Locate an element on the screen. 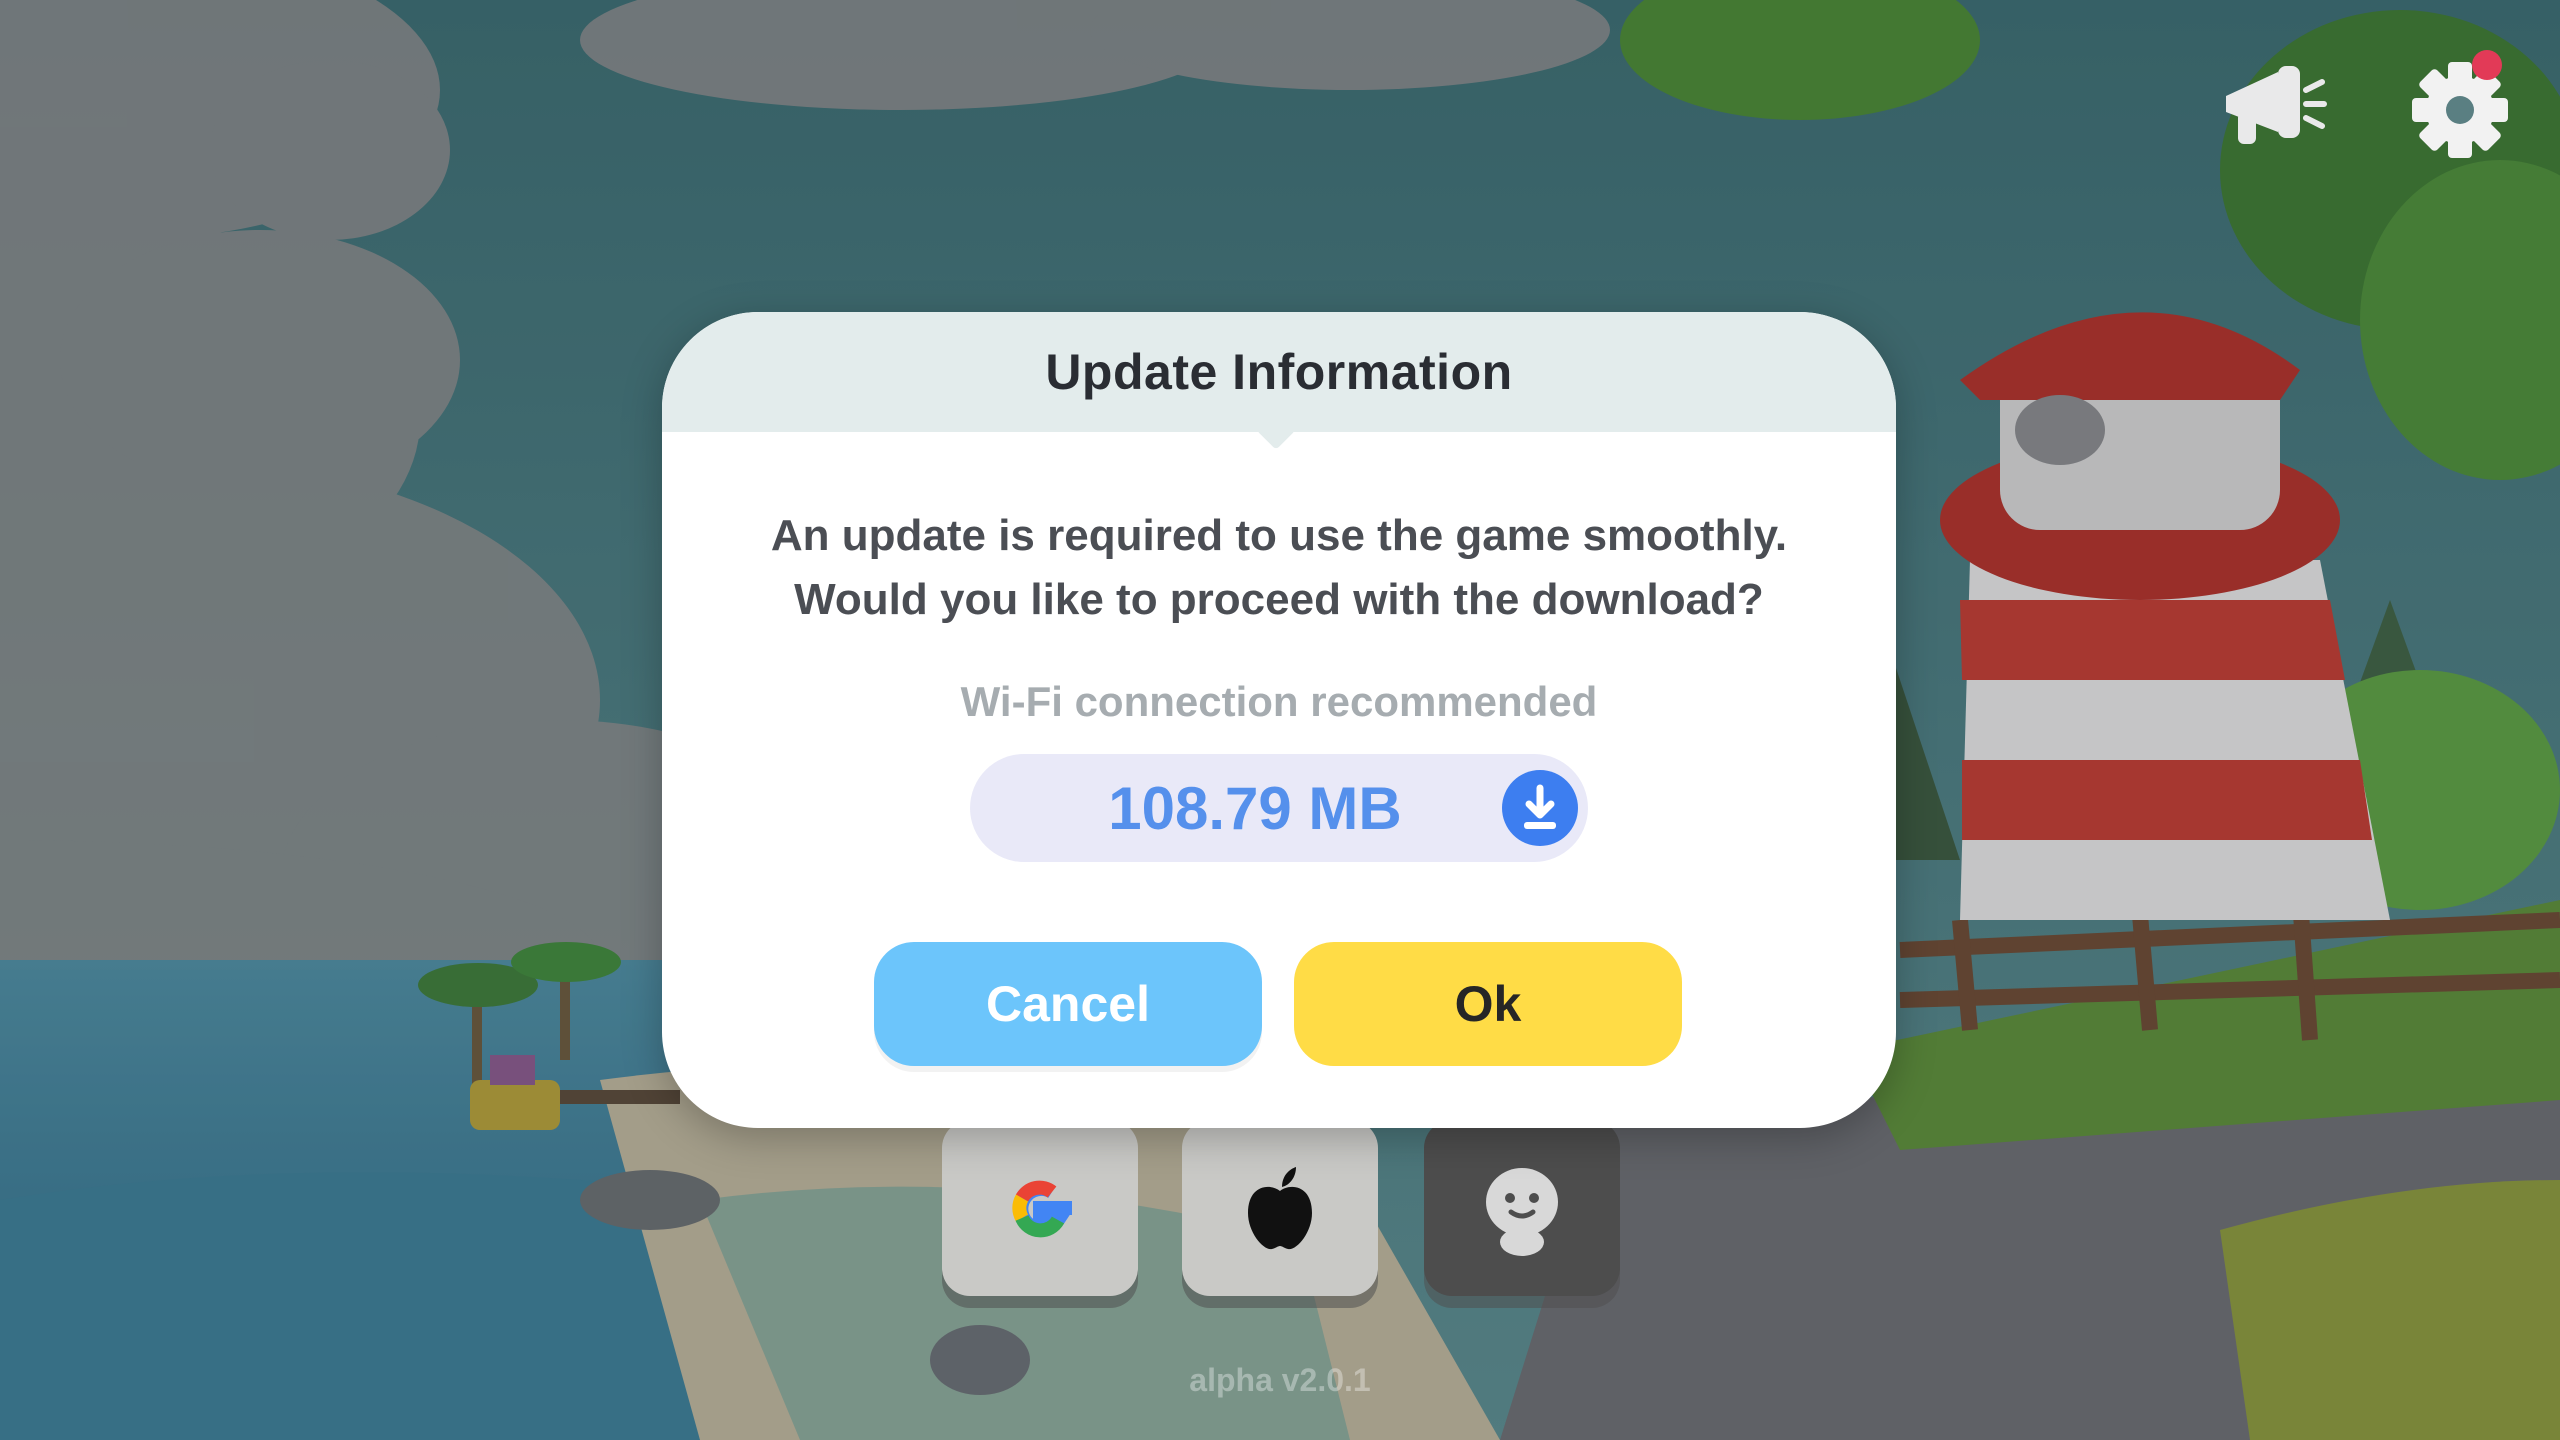 Image resolution: width=2560 pixels, height=1440 pixels. download-size-pill: 108.79 MB is located at coordinates (1279, 808).